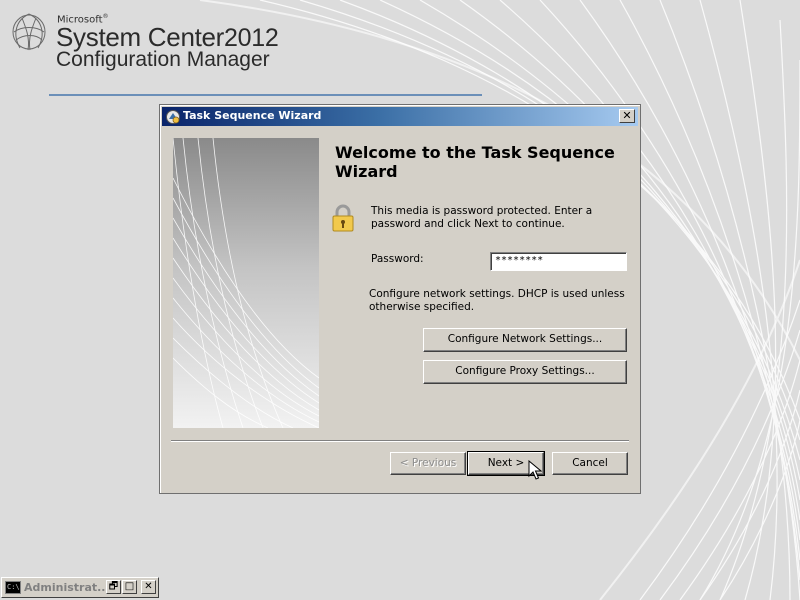 This screenshot has width=800, height=600. I want to click on password-input: ********, so click(558, 261).